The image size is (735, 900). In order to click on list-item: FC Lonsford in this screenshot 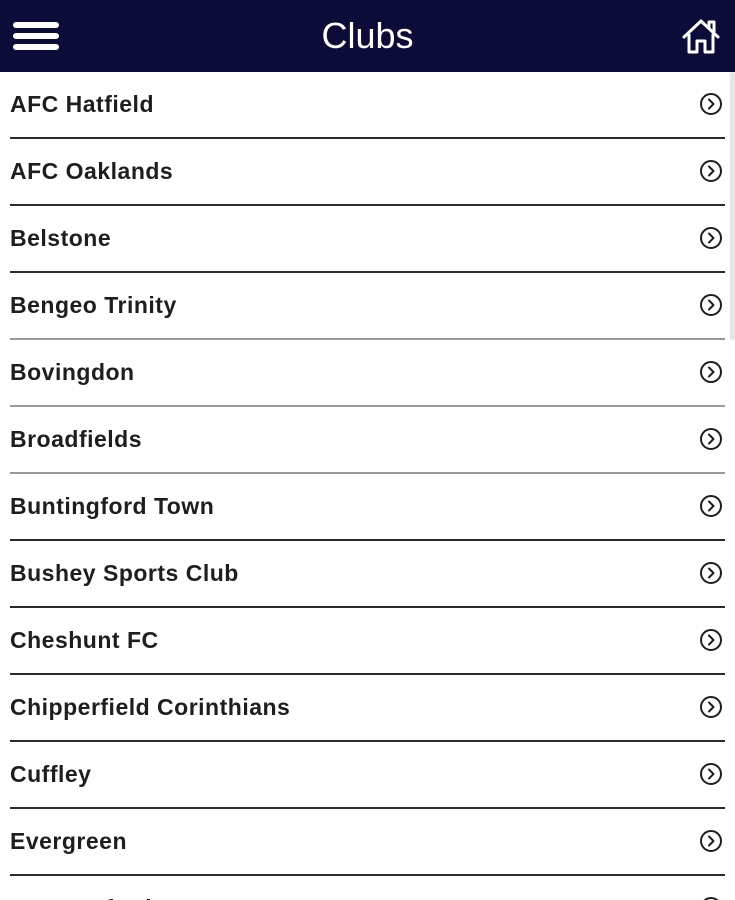, I will do `click(367, 888)`.